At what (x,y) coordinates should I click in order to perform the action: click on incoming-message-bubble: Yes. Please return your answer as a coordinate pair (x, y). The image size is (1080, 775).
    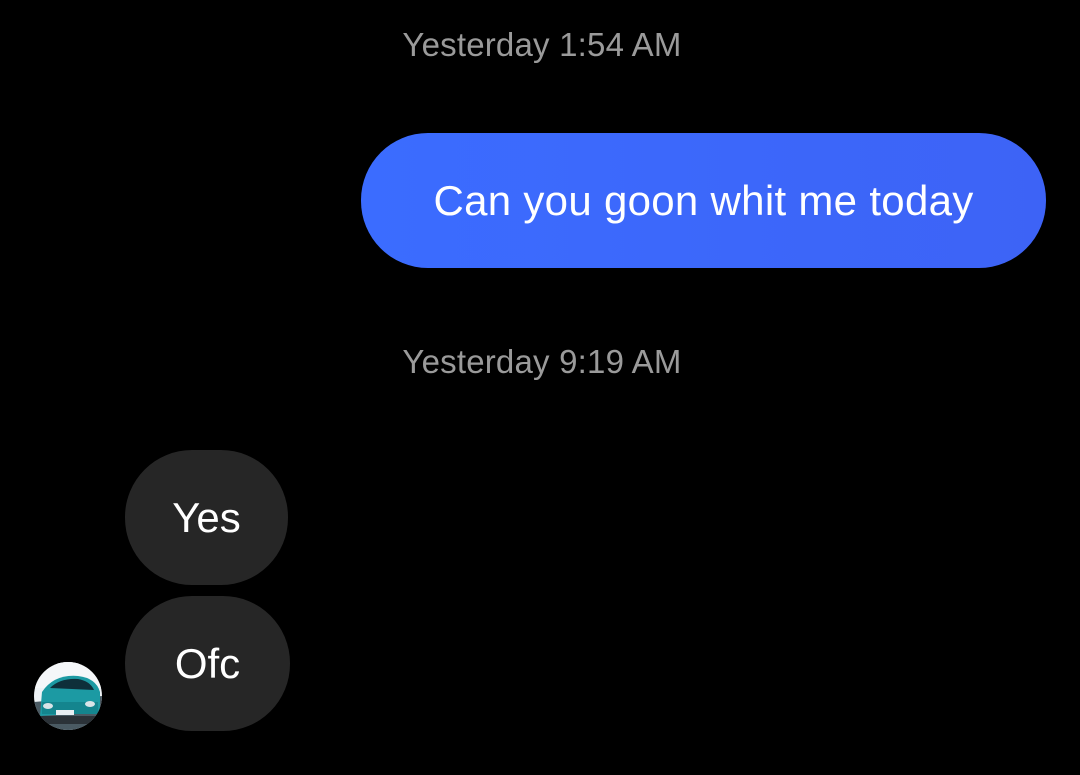
    Looking at the image, I should click on (206, 517).